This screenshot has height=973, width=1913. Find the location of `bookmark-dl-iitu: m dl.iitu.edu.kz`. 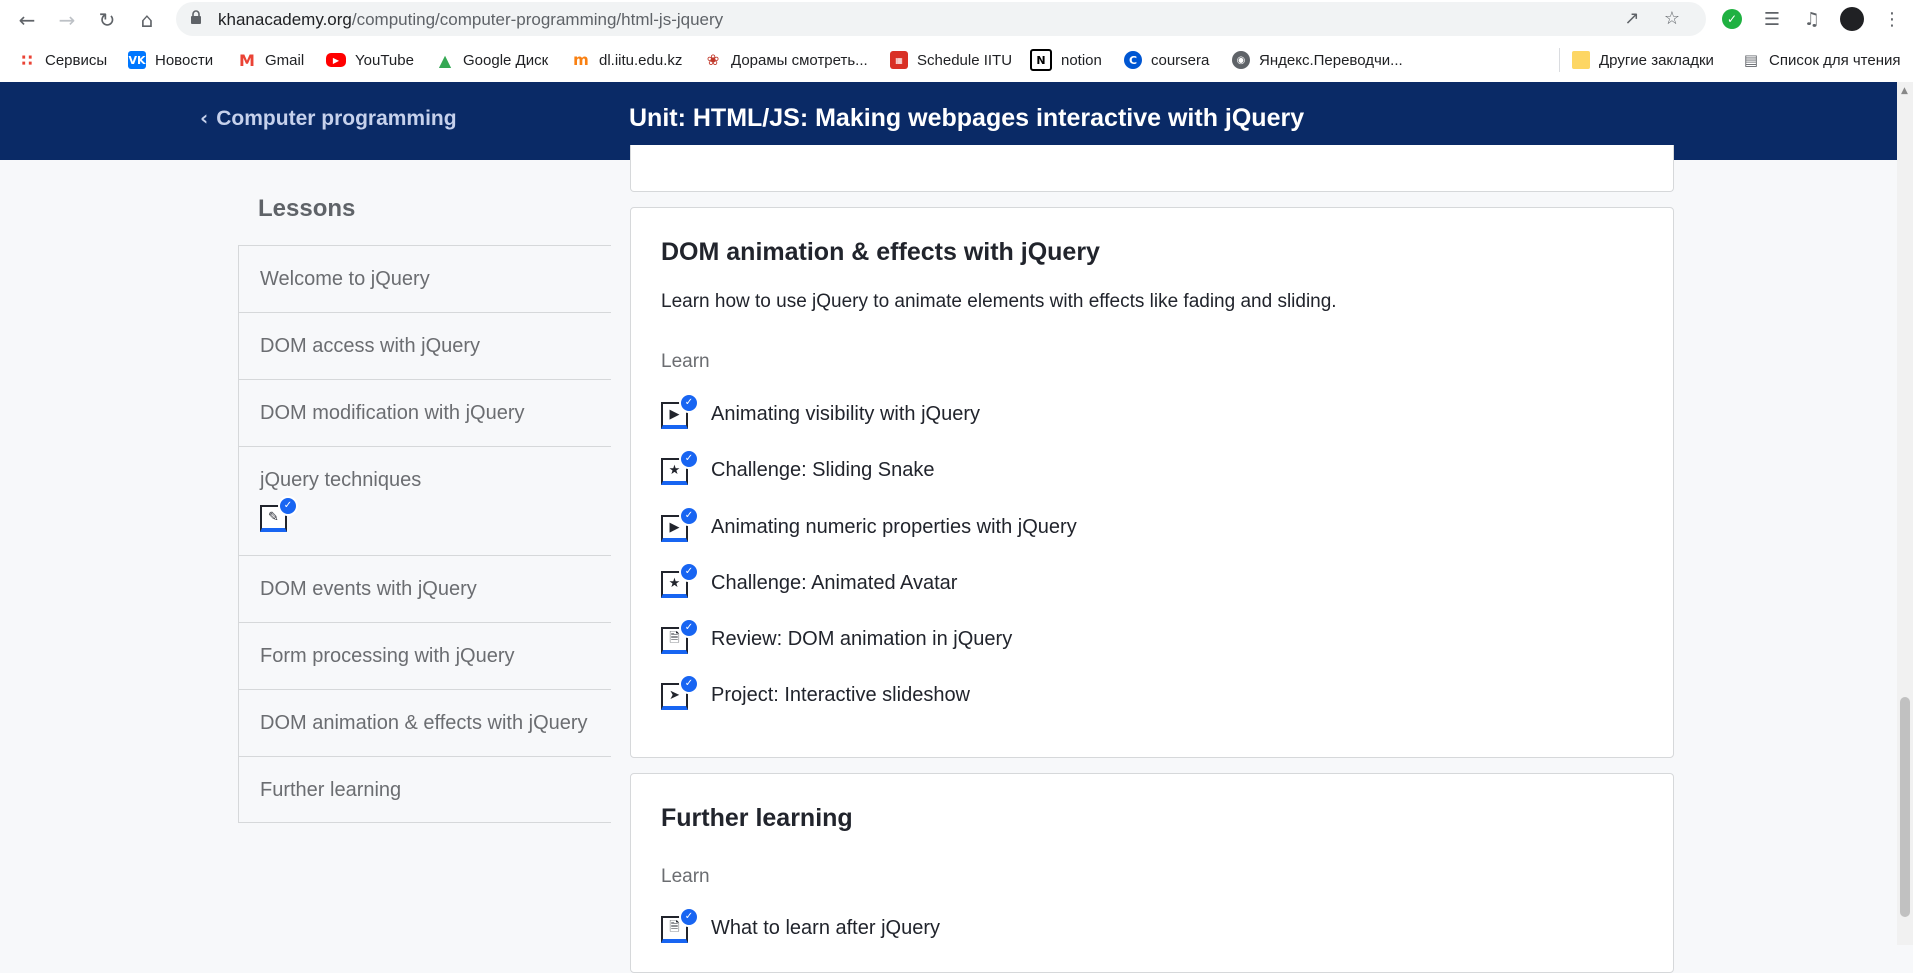

bookmark-dl-iitu: m dl.iitu.edu.kz is located at coordinates (627, 60).